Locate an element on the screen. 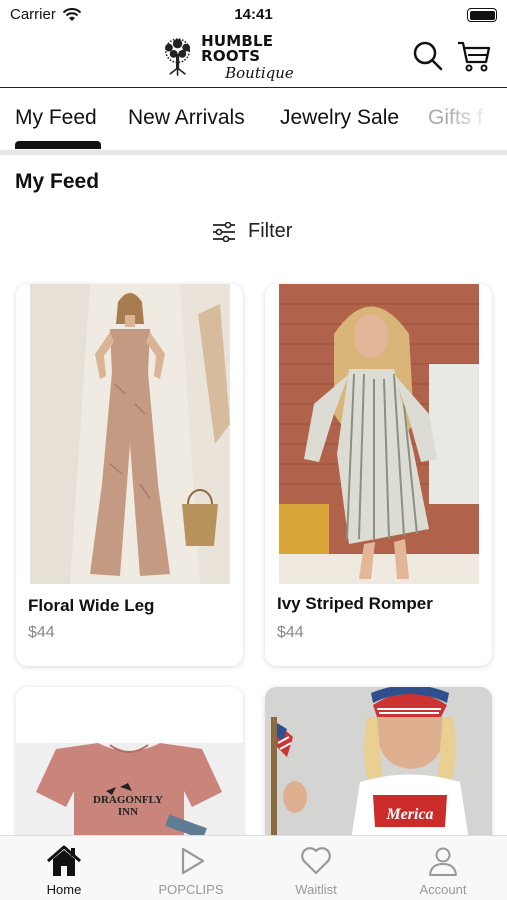 This screenshot has width=507, height=900. tabbar-popclips-label: POPCLIPS is located at coordinates (191, 889).